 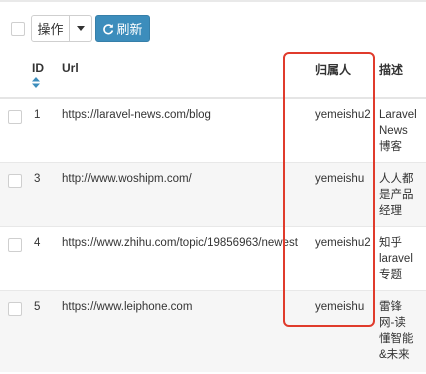 What do you see at coordinates (16, 74) in the screenshot?
I see `header-checkbox-cell` at bounding box center [16, 74].